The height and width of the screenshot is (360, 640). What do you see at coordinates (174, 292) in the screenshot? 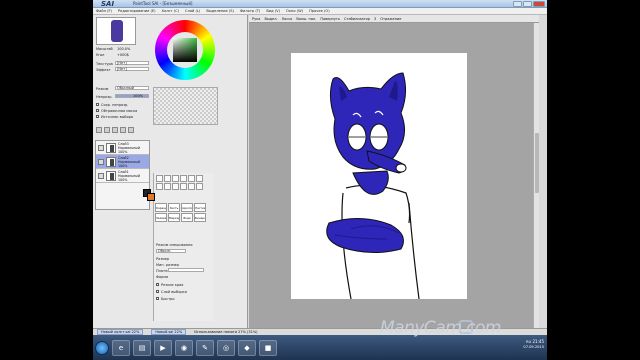
I see `sample-layer-label: Слой выборки` at bounding box center [174, 292].